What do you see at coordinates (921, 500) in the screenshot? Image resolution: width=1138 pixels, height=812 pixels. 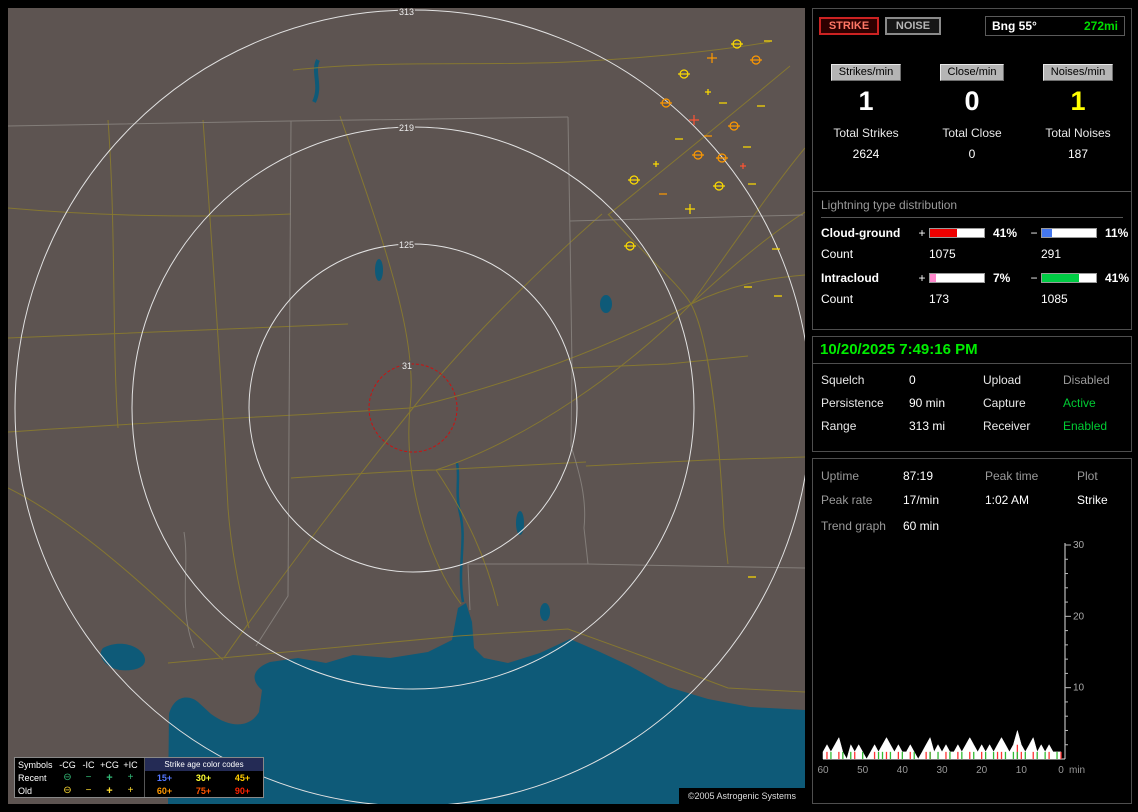 I see `peak-rate-value: 17/min` at bounding box center [921, 500].